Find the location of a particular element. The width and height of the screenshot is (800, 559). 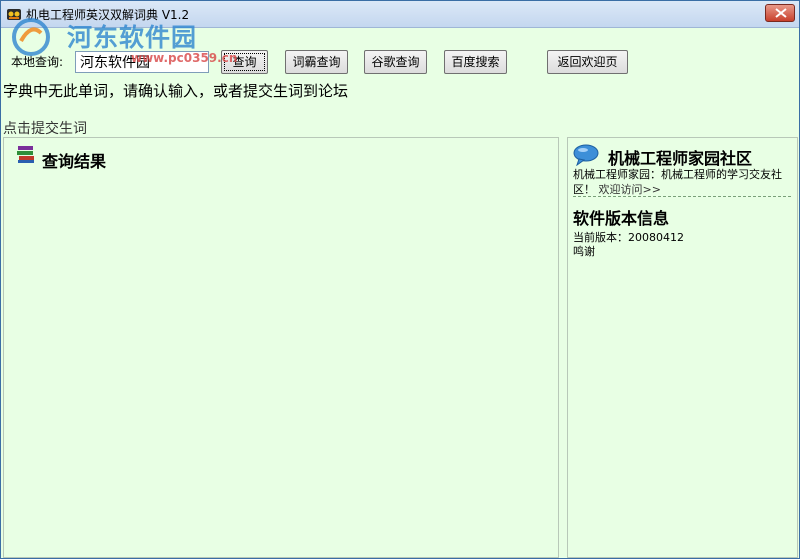

iciba-query-button: 词霸查询 is located at coordinates (316, 62).